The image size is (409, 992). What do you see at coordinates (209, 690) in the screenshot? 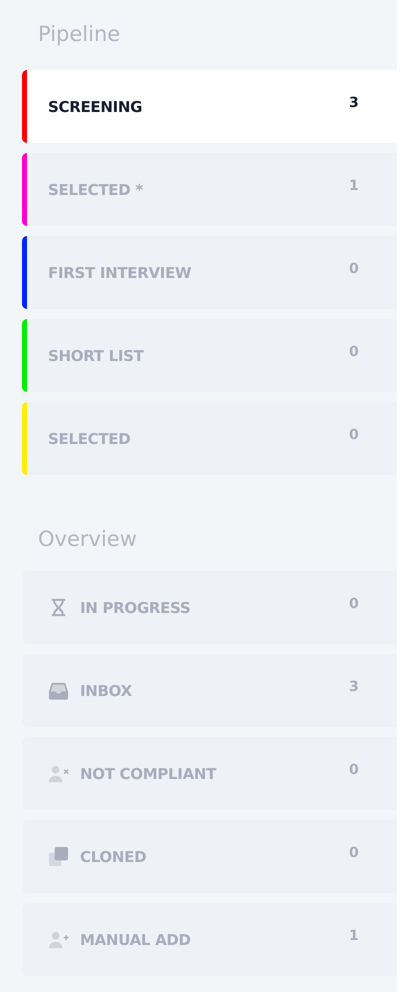
I see `overview-item: INBOX 3` at bounding box center [209, 690].